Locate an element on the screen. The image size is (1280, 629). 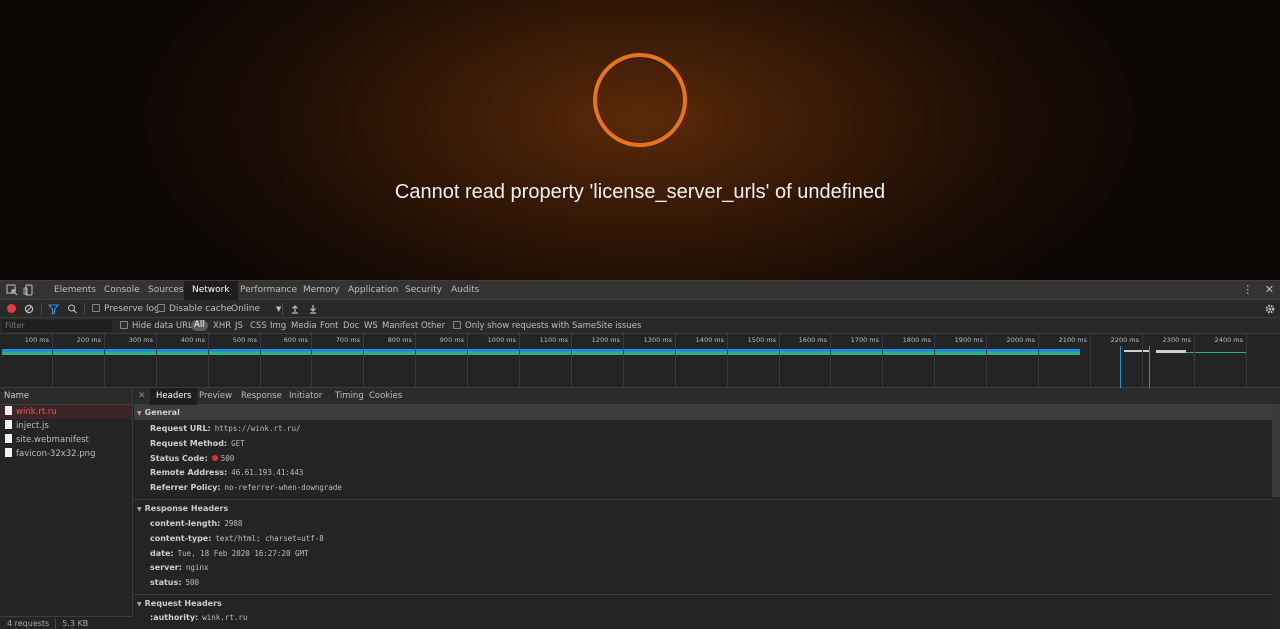
filter-icon is located at coordinates (53, 310).